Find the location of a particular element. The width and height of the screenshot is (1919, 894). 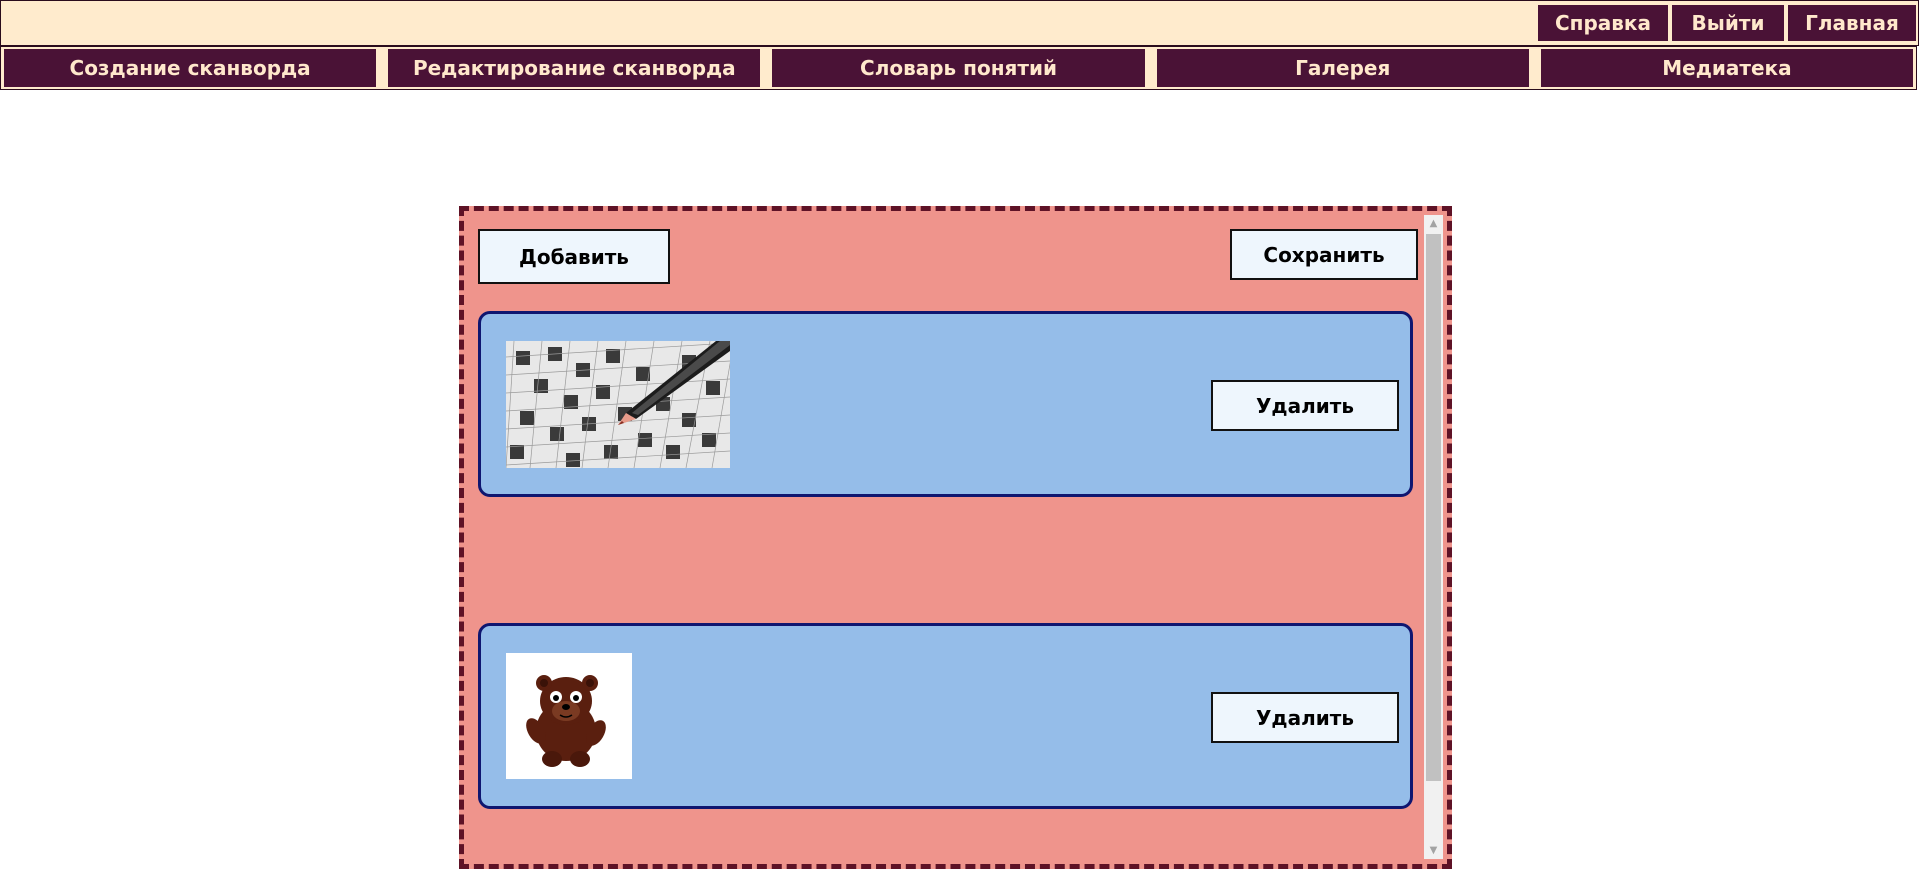

add-button: Добавить is located at coordinates (574, 256).